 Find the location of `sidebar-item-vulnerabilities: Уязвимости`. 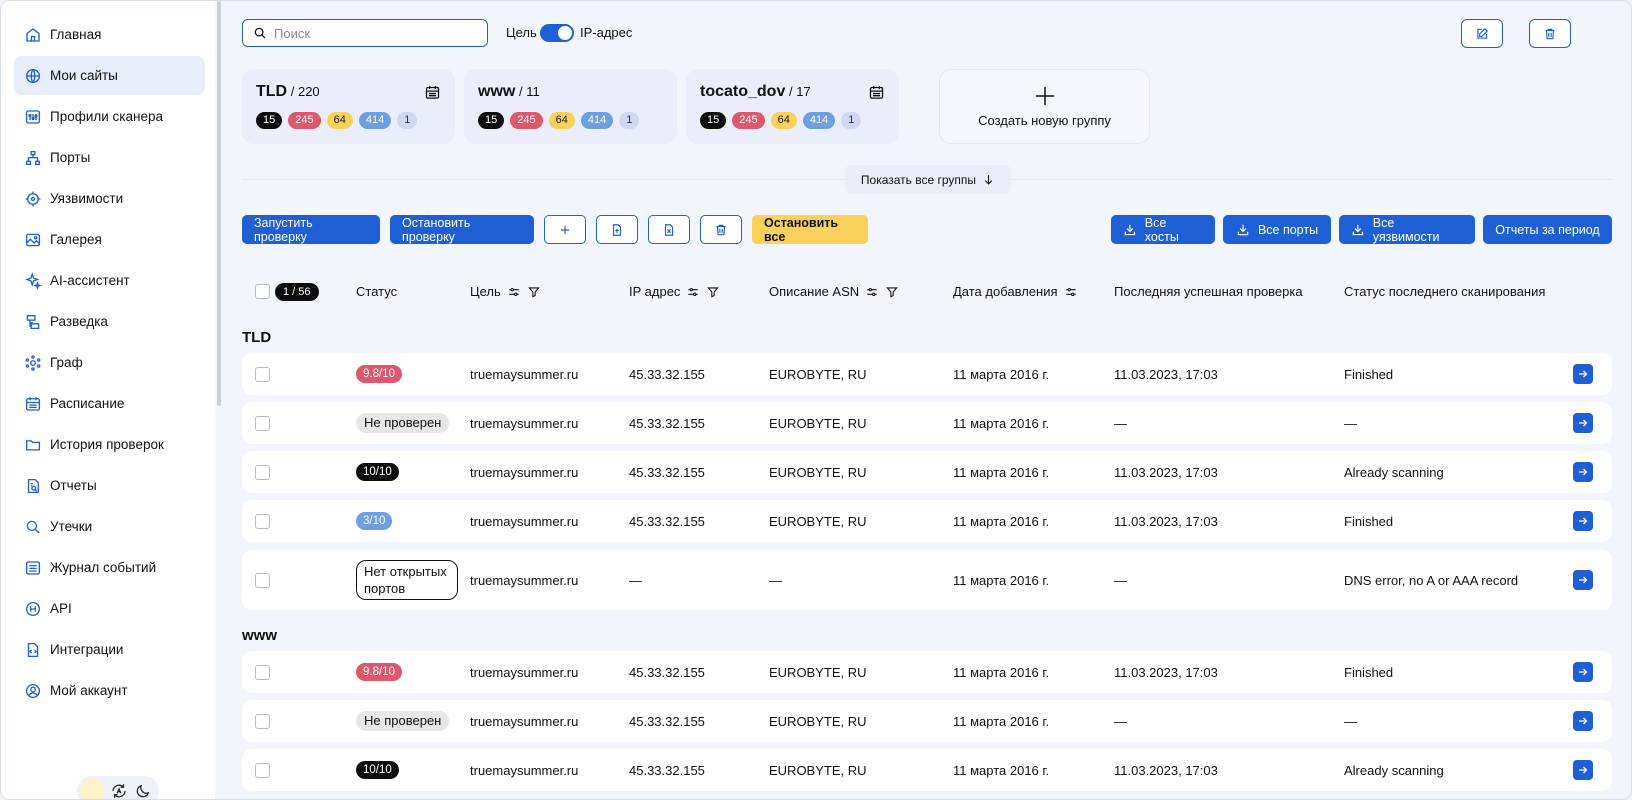

sidebar-item-vulnerabilities: Уязвимости is located at coordinates (109, 198).